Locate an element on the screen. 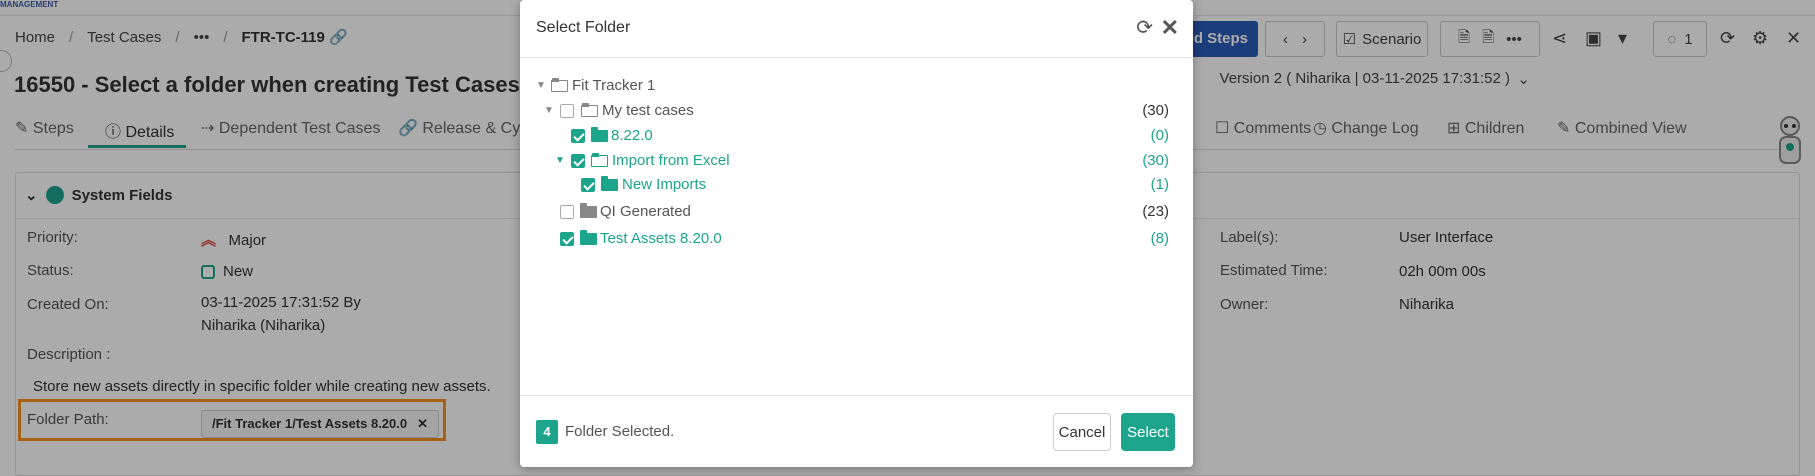 The image size is (1815, 476). dialog-footer-divider is located at coordinates (856, 395).